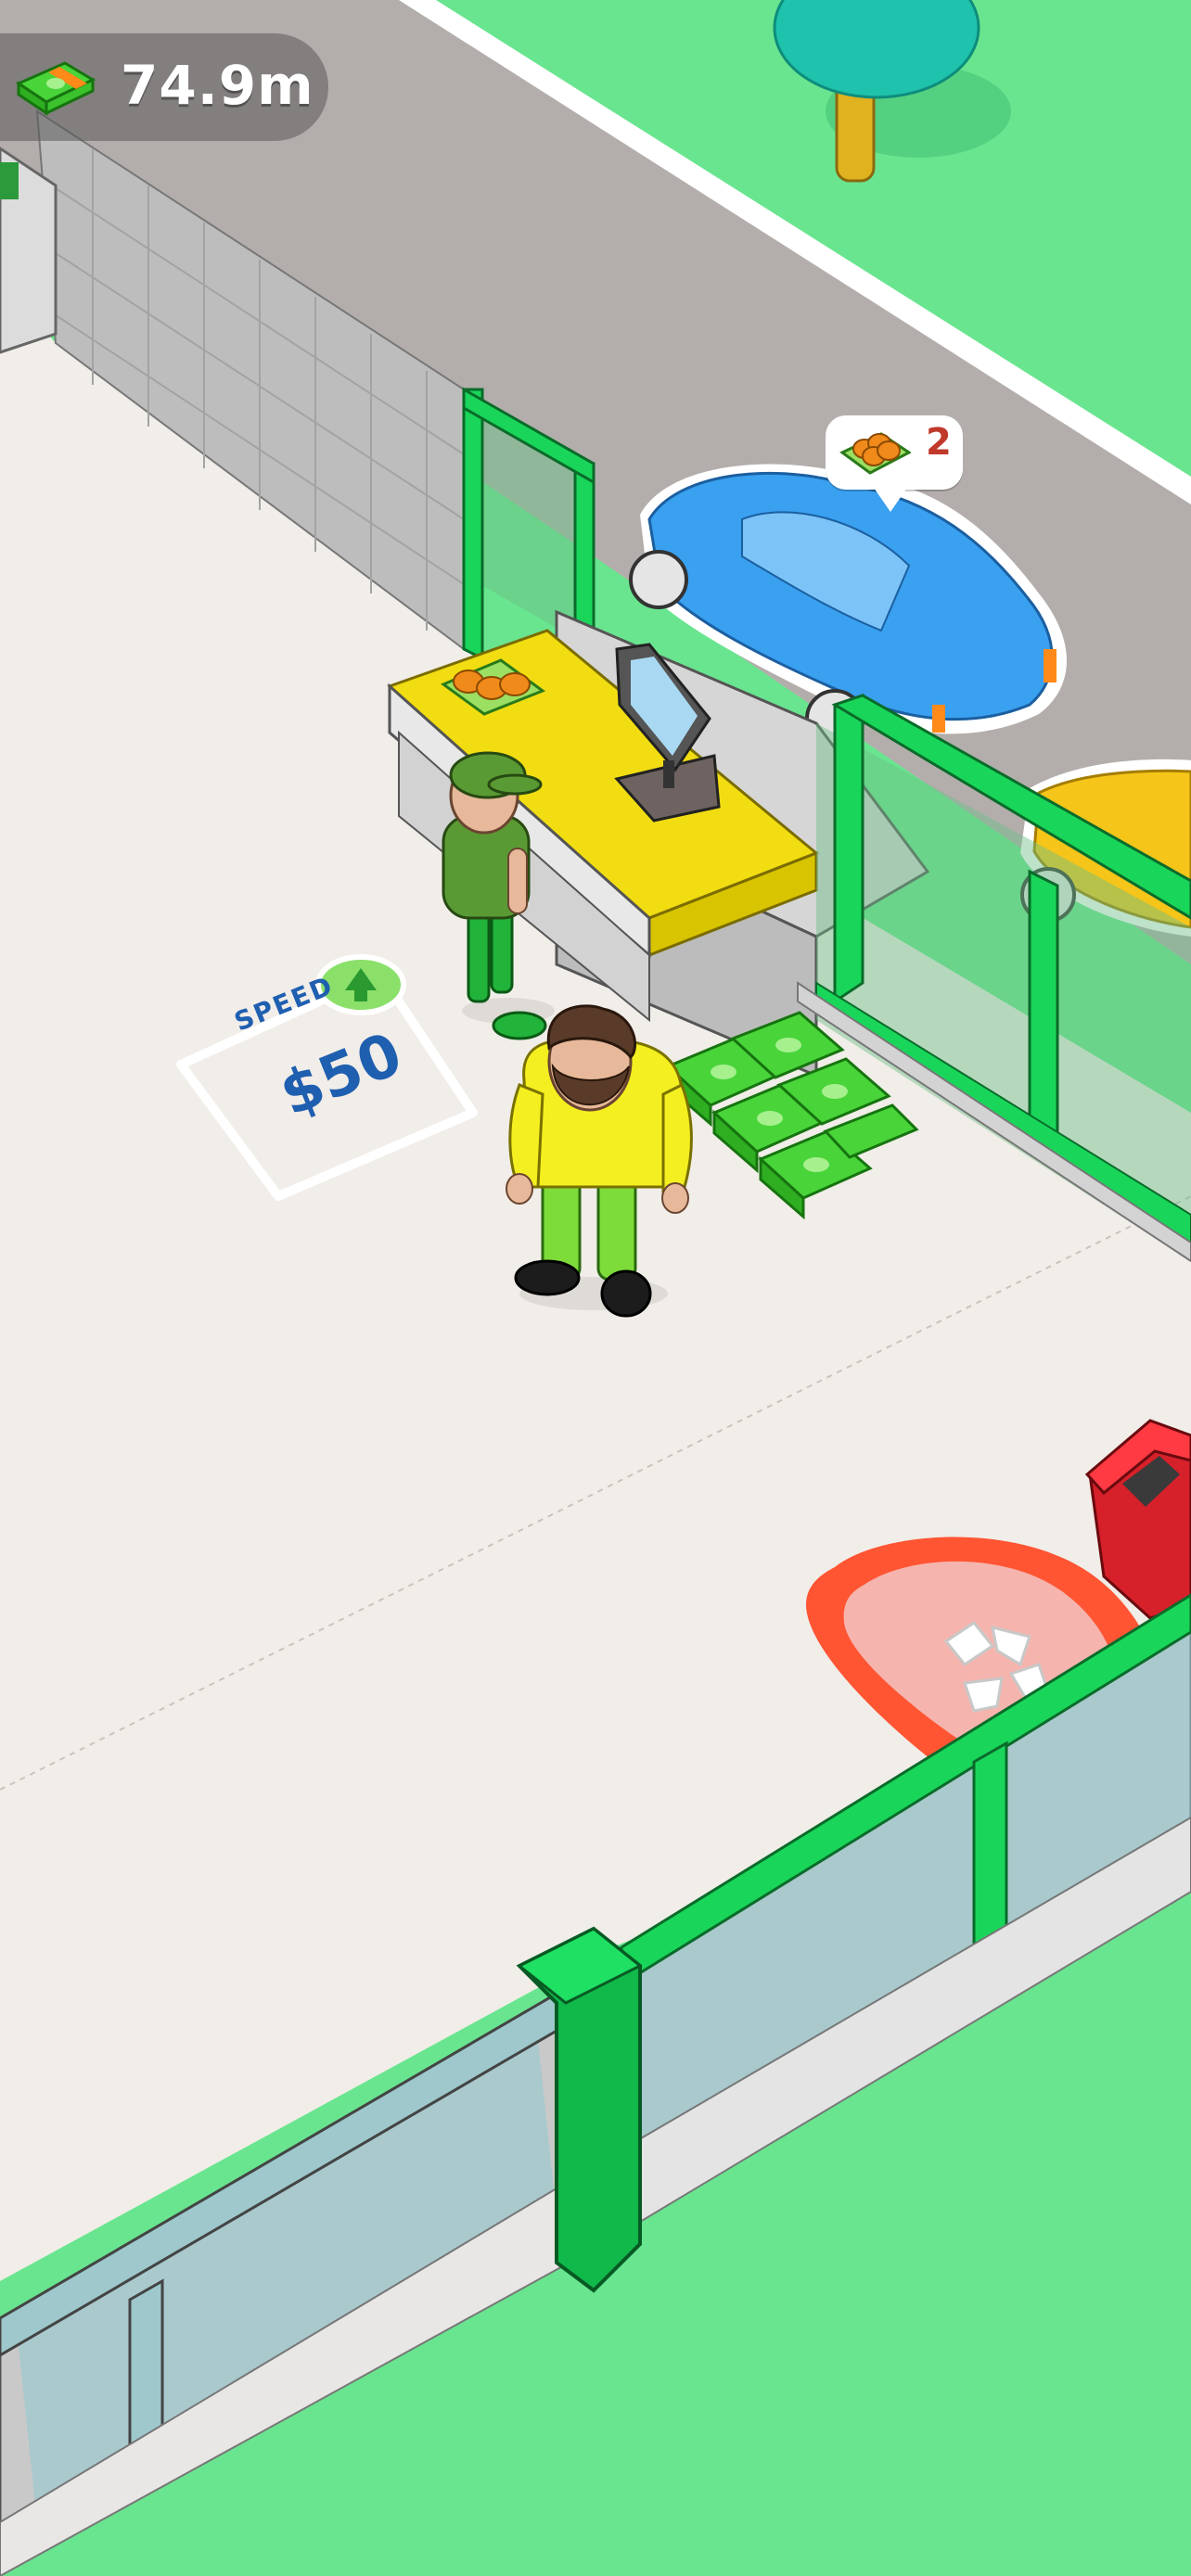 Image resolution: width=1191 pixels, height=2576 pixels. What do you see at coordinates (55, 89) in the screenshot?
I see `cash-stack-icon` at bounding box center [55, 89].